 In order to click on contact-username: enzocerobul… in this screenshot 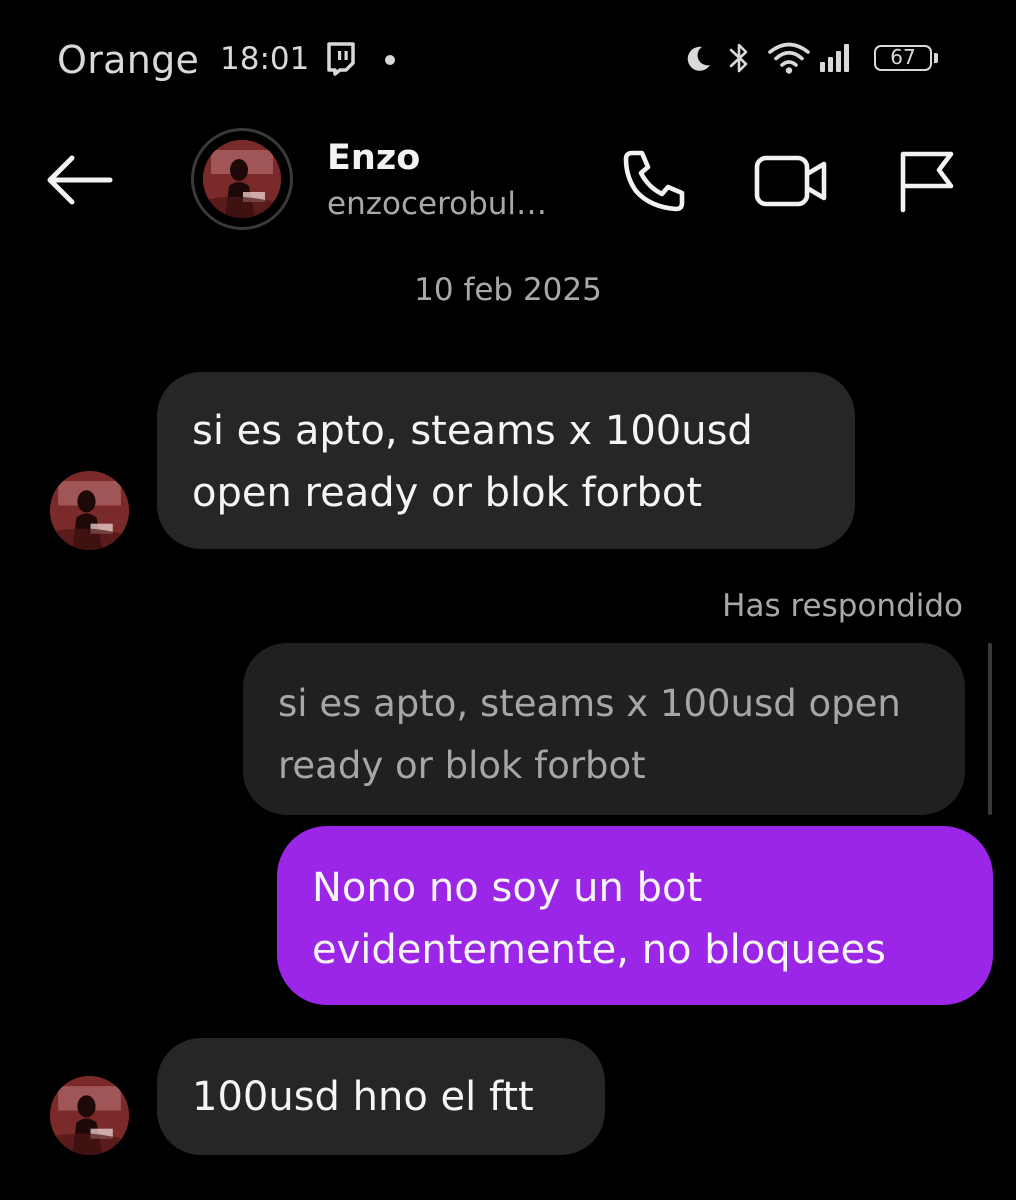, I will do `click(437, 204)`.